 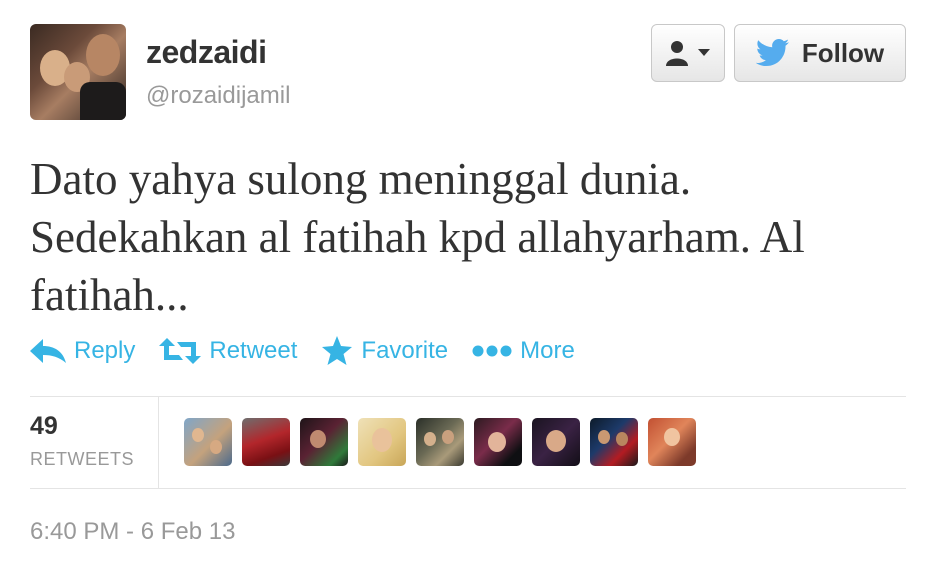 I want to click on retweet-icon, so click(x=180, y=351).